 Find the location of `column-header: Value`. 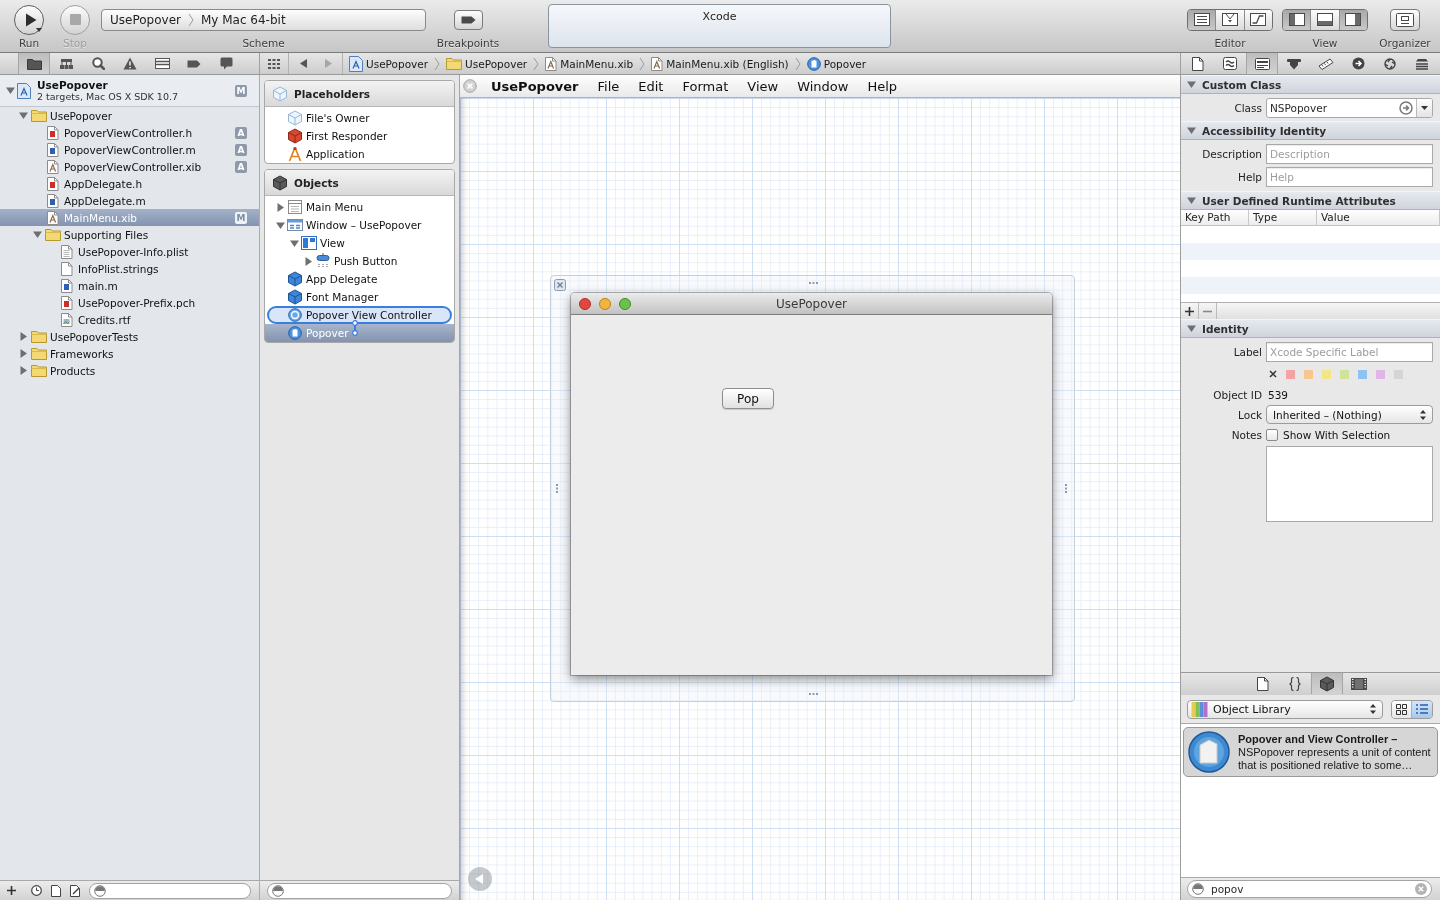

column-header: Value is located at coordinates (1378, 217).